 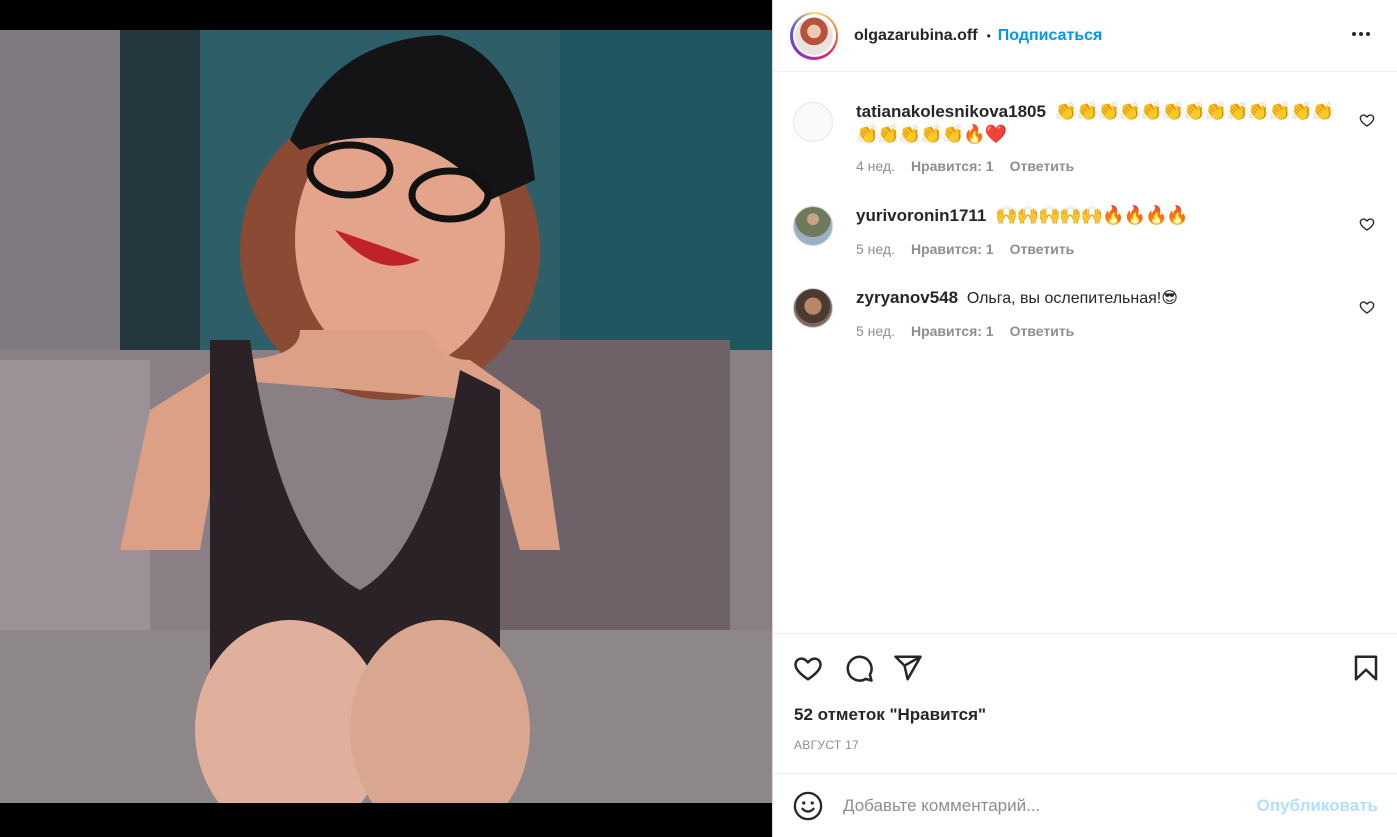 I want to click on comment-bubble-icon-glyph, so click(x=859, y=668).